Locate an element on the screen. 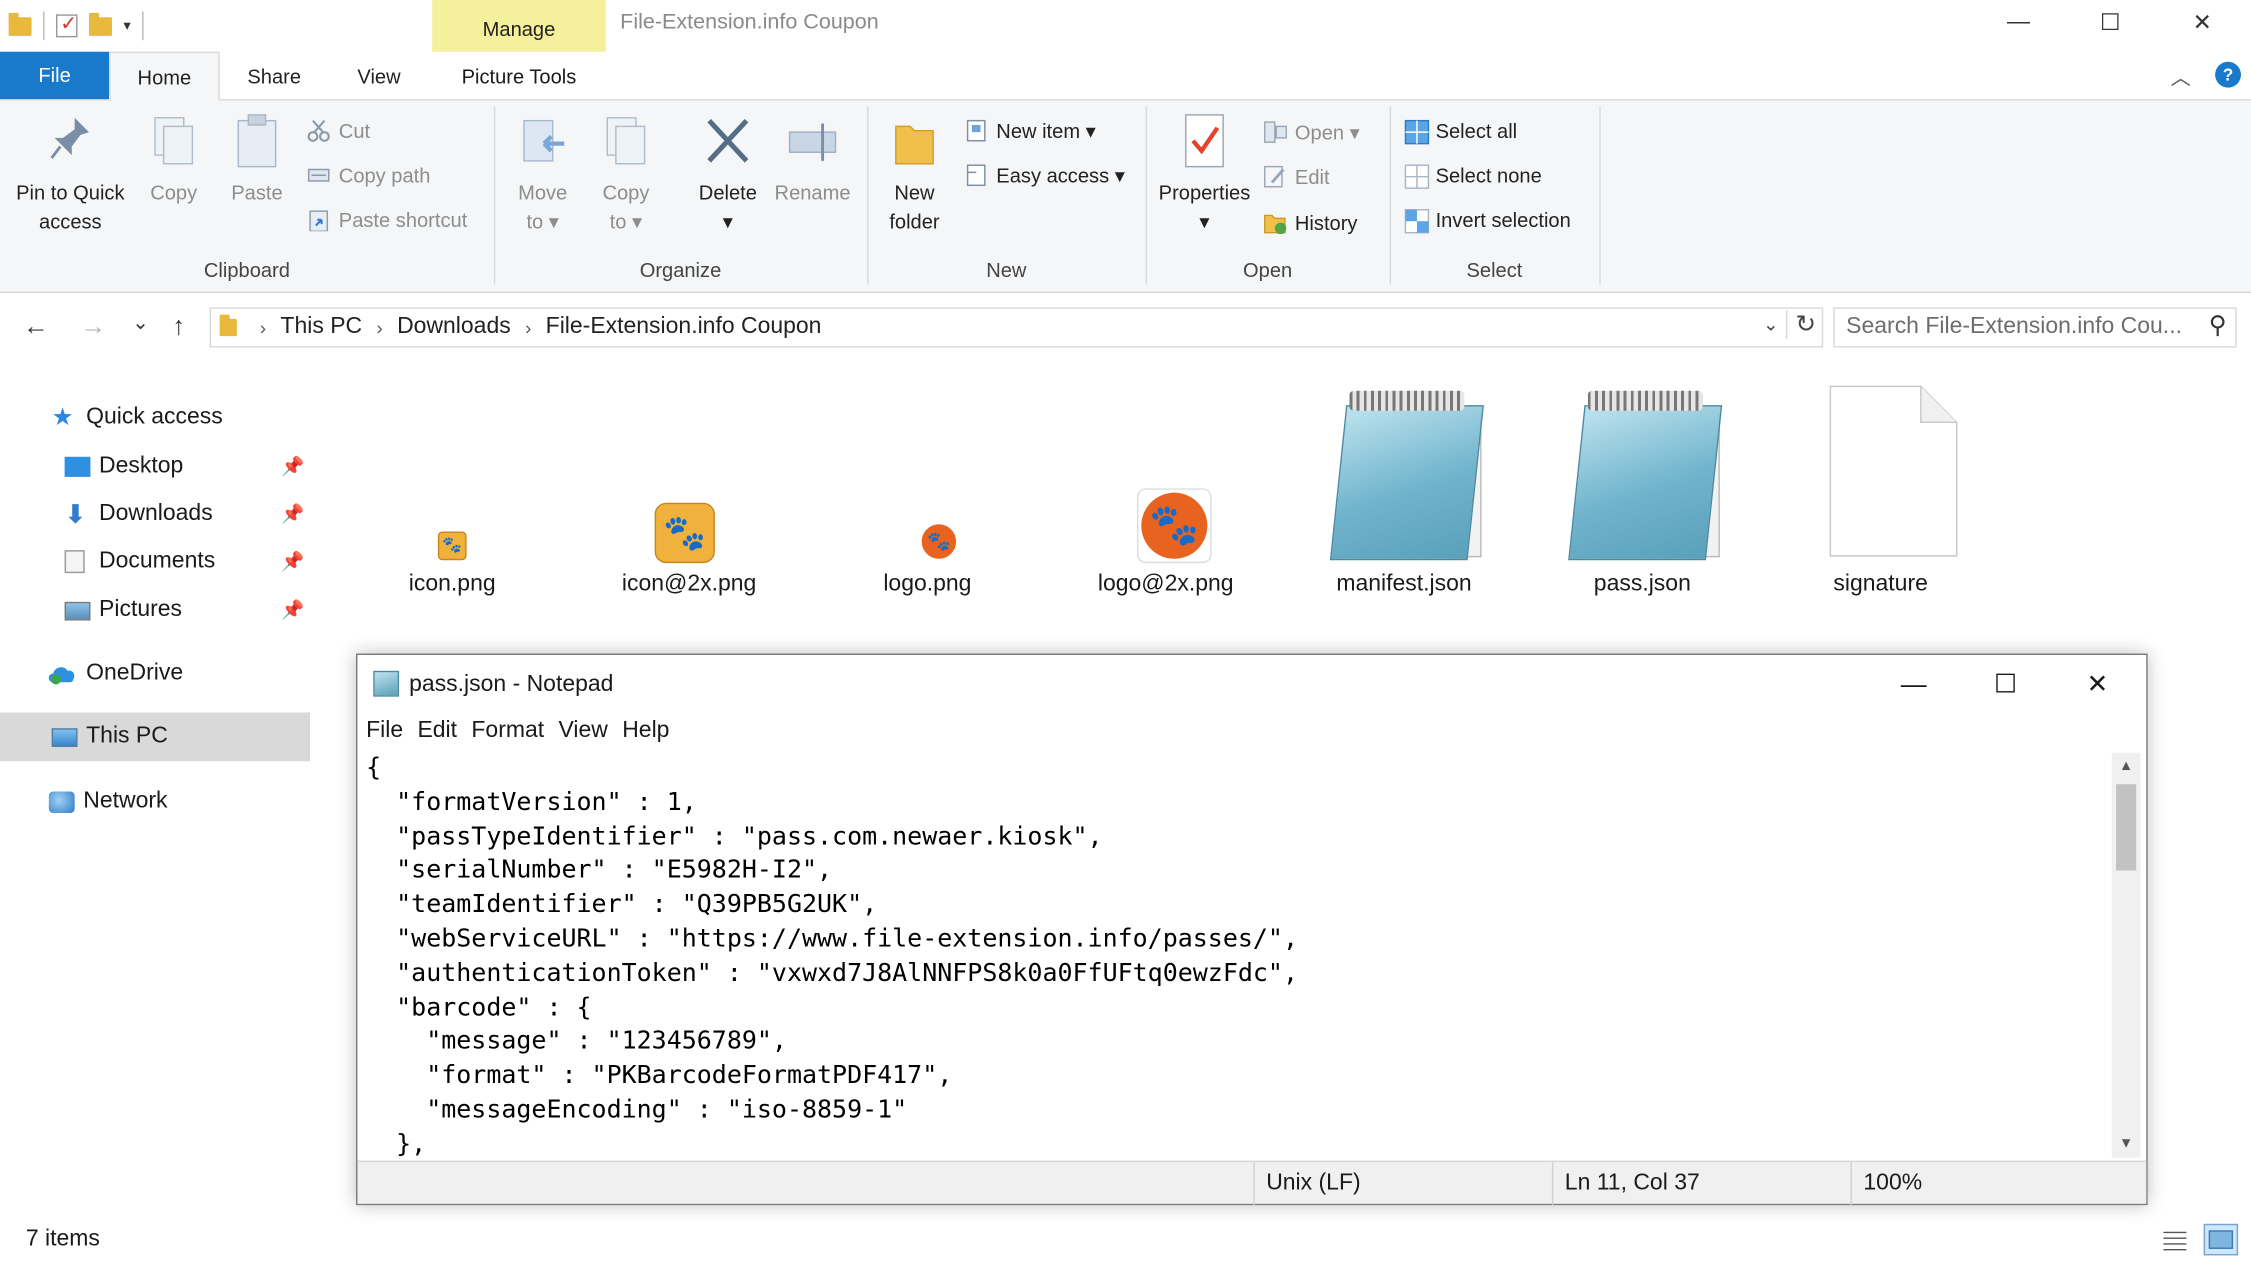 The image size is (2251, 1264). tab-file: File is located at coordinates (55, 75).